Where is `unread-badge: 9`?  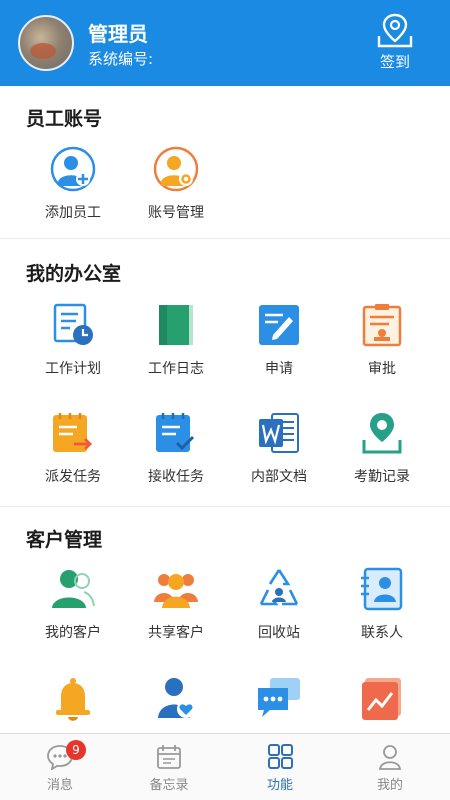
unread-badge: 9 is located at coordinates (76, 750).